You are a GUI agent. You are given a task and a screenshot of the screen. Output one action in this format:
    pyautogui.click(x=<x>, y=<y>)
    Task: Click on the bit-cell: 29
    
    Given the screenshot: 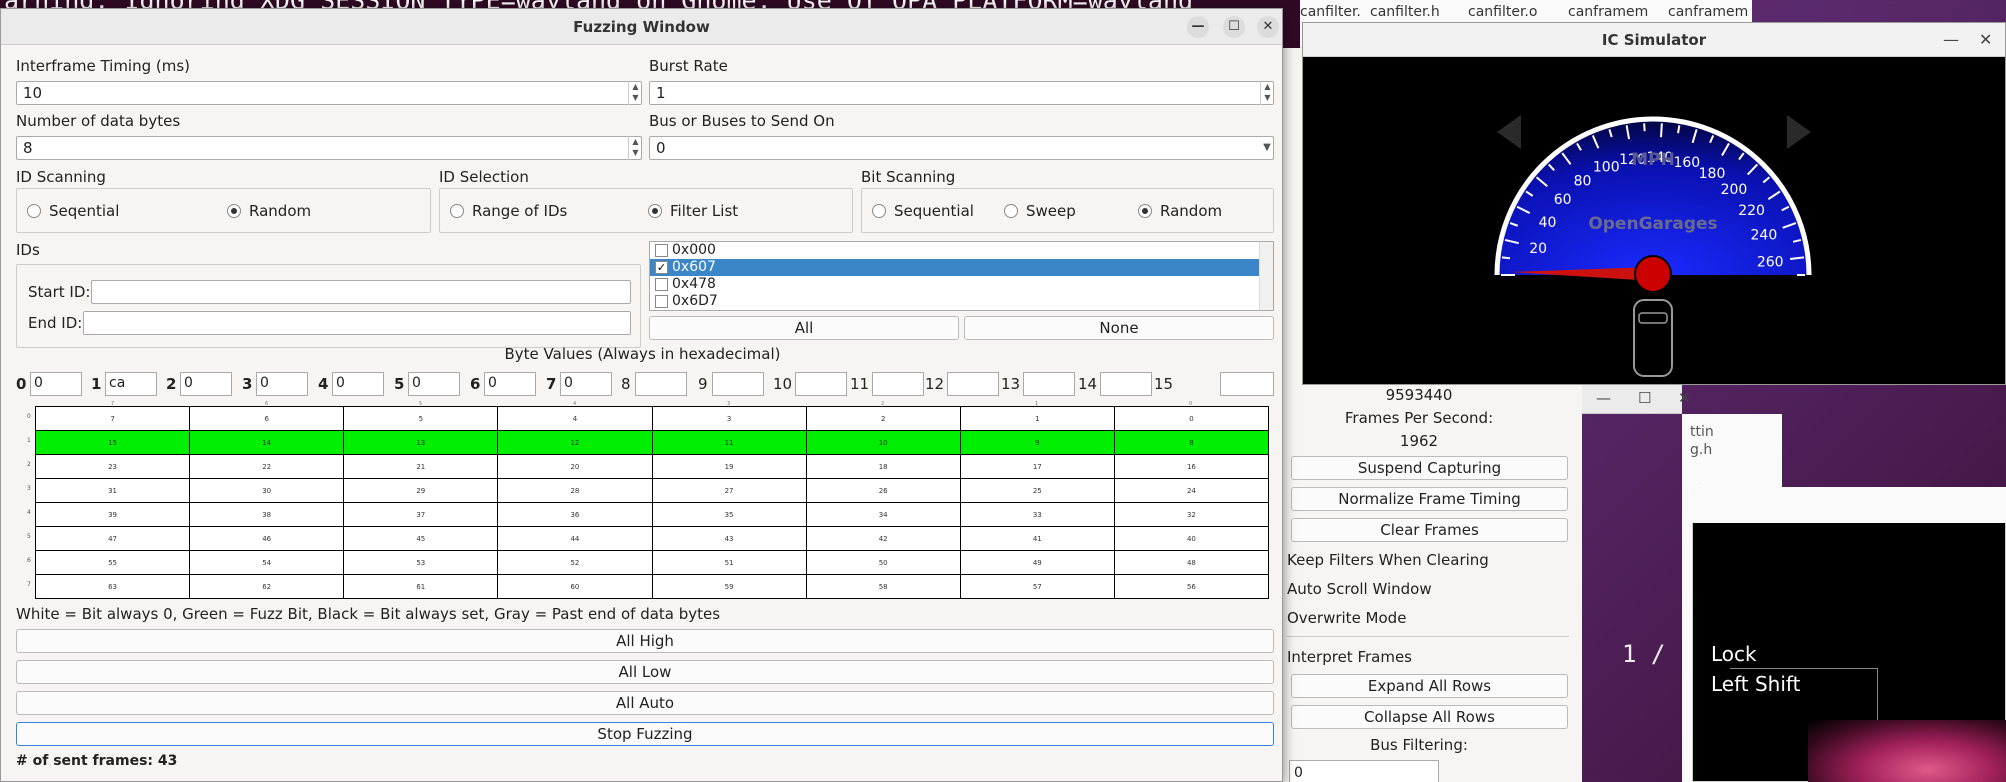 What is the action you would take?
    pyautogui.click(x=421, y=490)
    